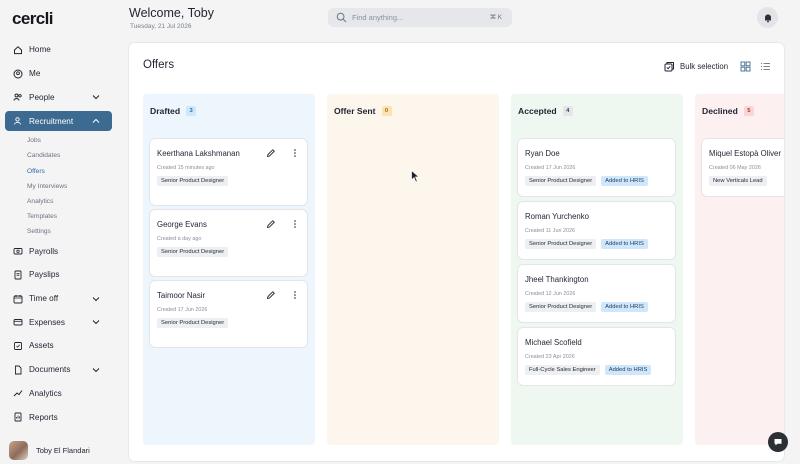  I want to click on sub-item-my-interviews: My Interviews, so click(58, 186).